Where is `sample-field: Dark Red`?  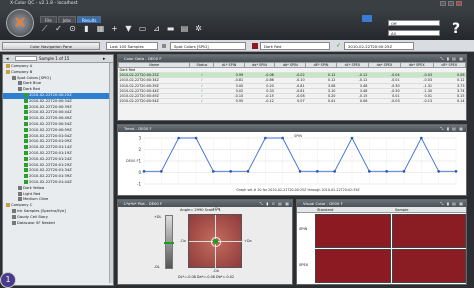
sample-field: Dark Red is located at coordinates (295, 46).